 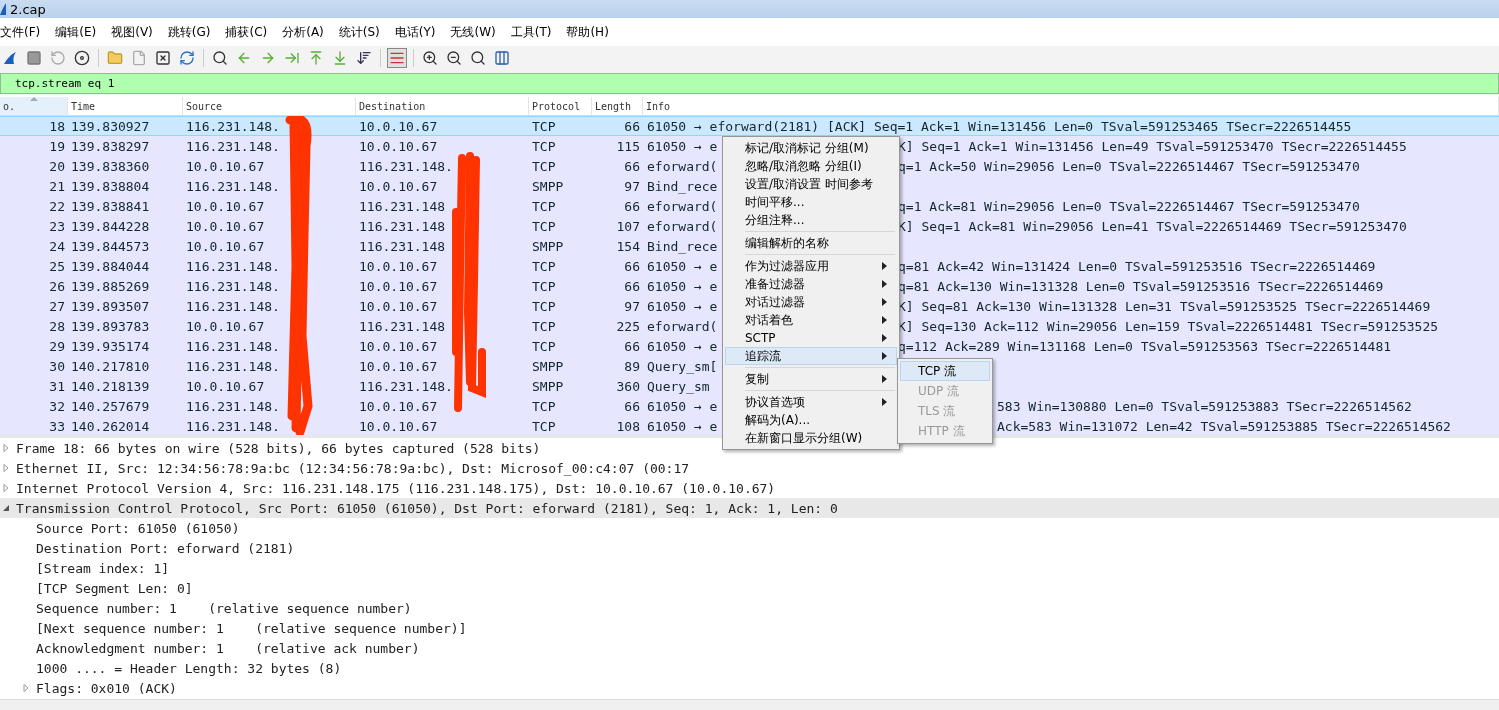 I want to click on tree-text: Destination Port: eforward (2181), so click(x=165, y=548).